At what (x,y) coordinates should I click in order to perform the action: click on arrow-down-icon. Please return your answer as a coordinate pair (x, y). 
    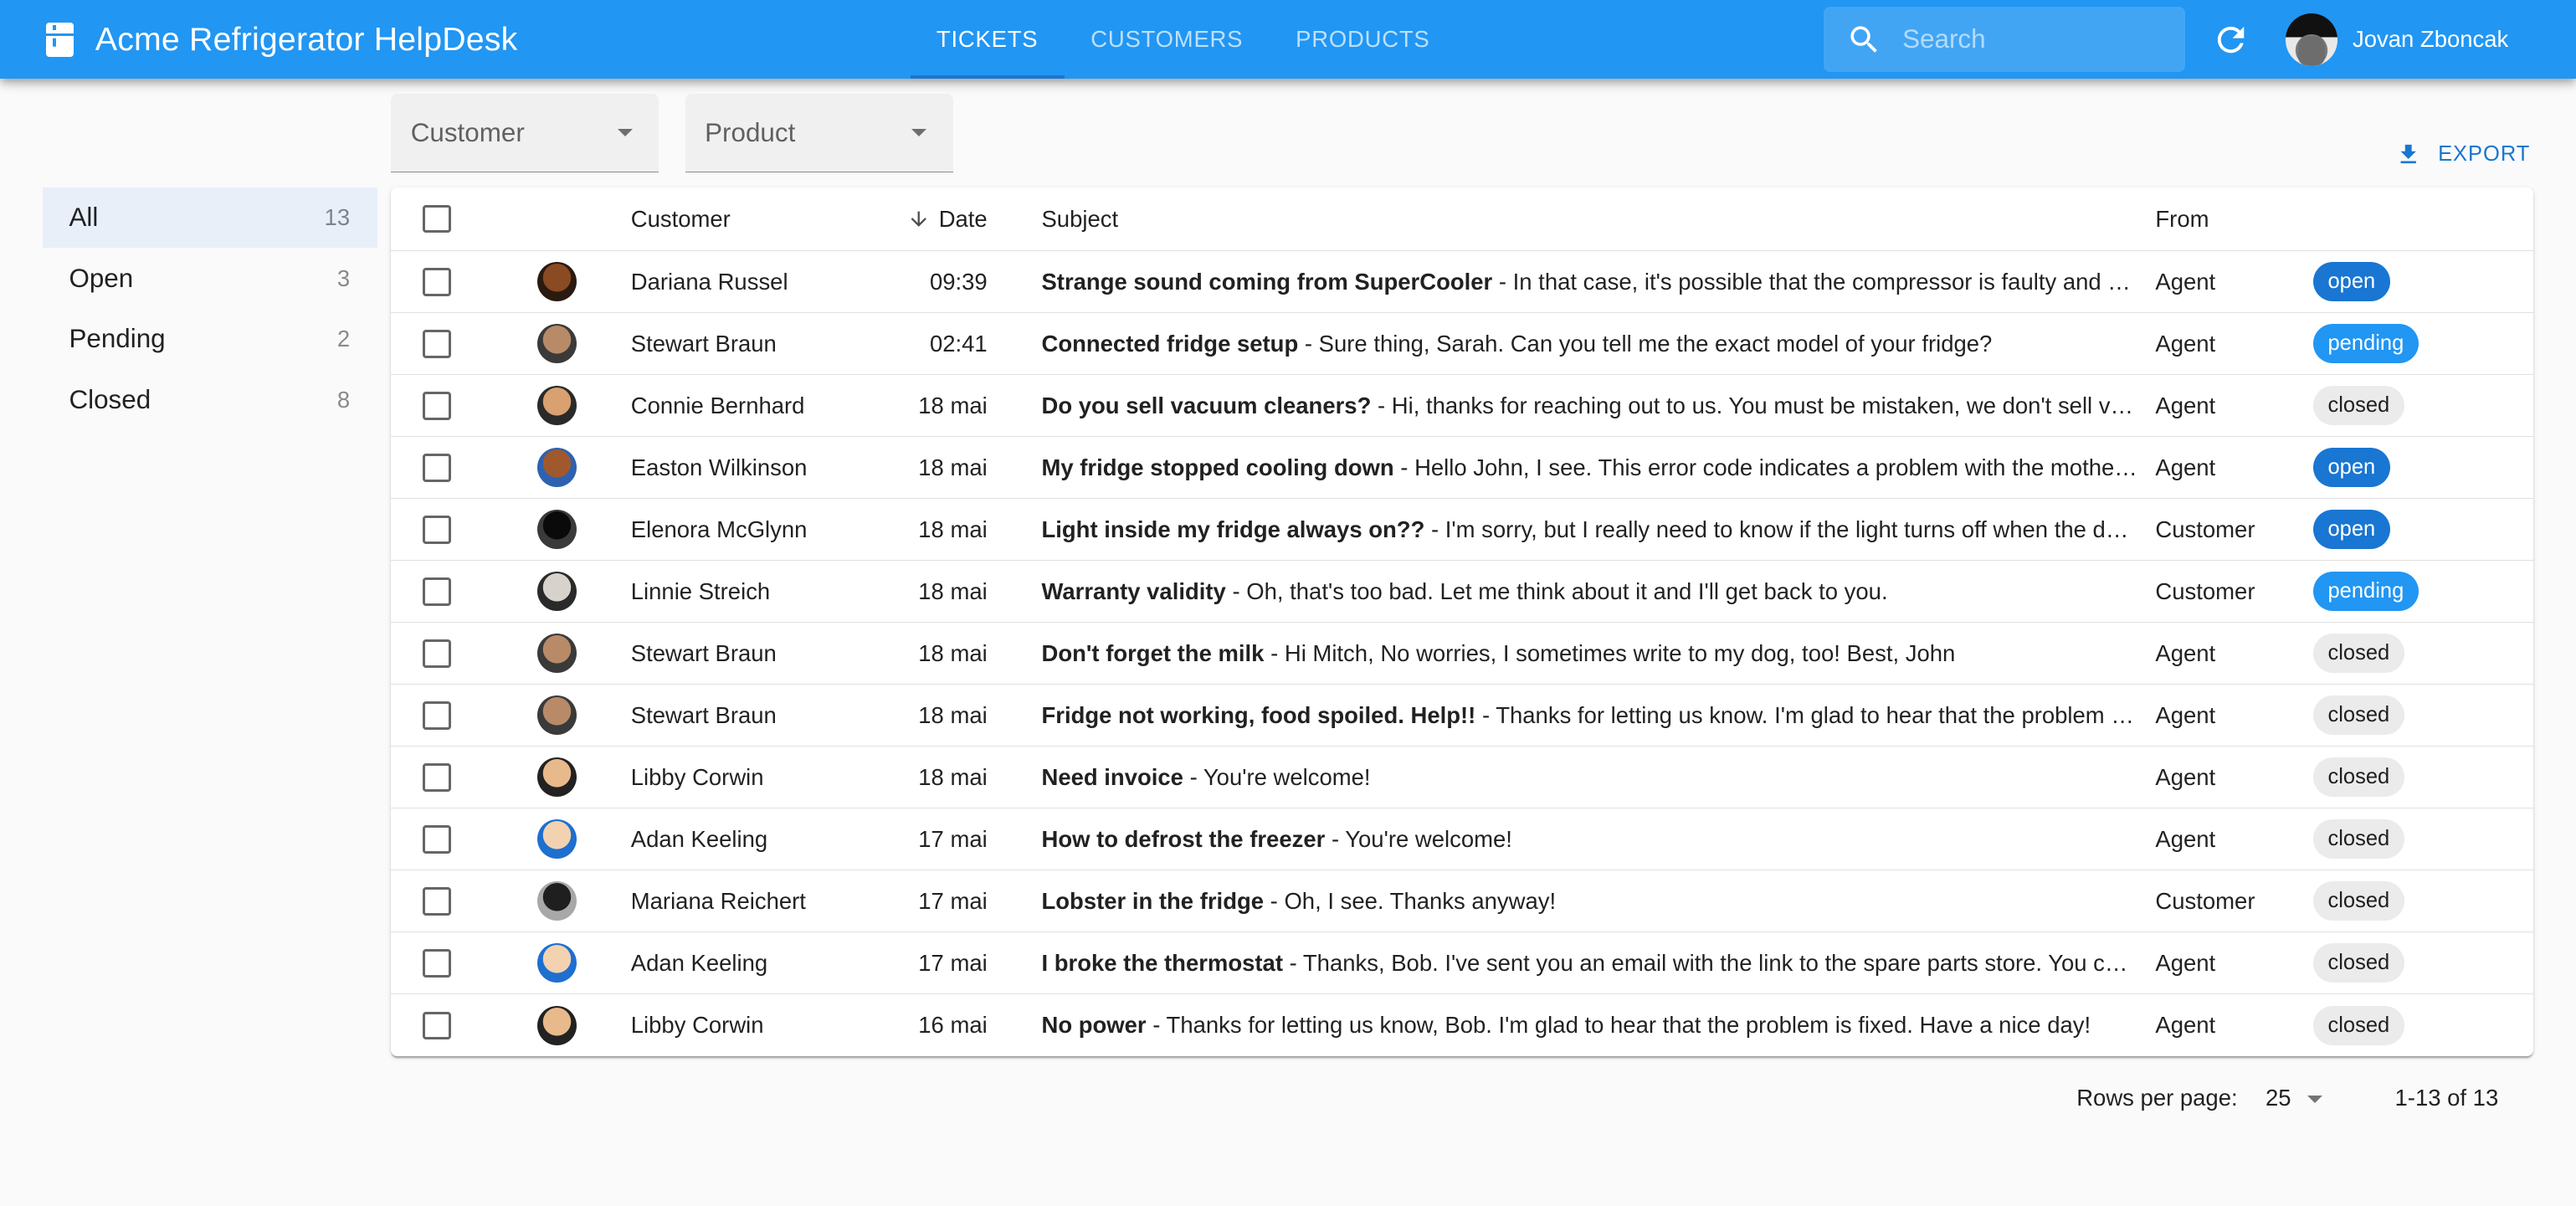
    Looking at the image, I should click on (919, 219).